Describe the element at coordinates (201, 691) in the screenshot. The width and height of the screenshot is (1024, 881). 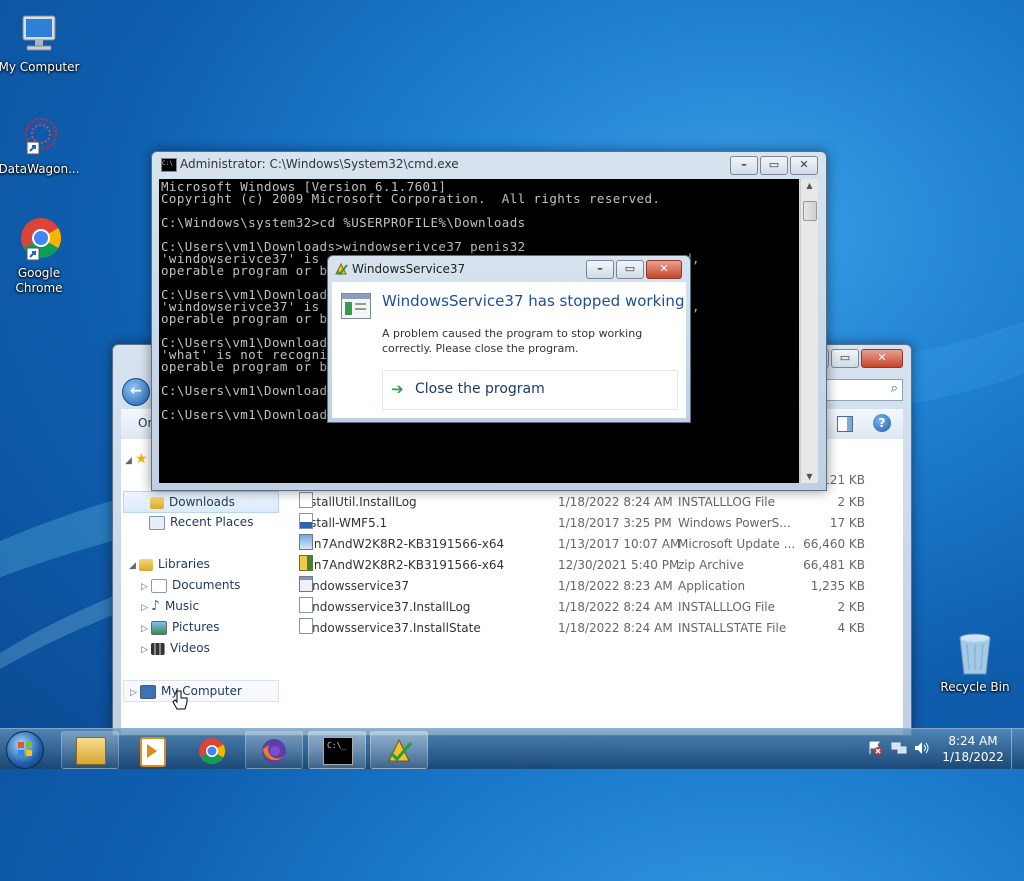
I see `sidebar-item-my-computer: ▷ My Computer` at that location.